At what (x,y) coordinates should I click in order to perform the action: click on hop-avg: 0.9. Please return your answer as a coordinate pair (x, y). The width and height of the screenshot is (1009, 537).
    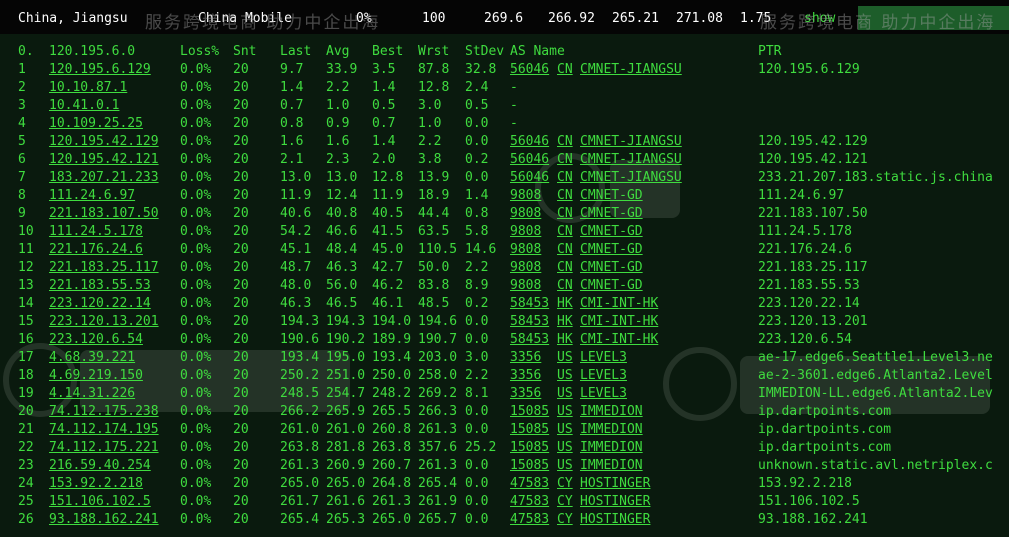
    Looking at the image, I should click on (338, 123).